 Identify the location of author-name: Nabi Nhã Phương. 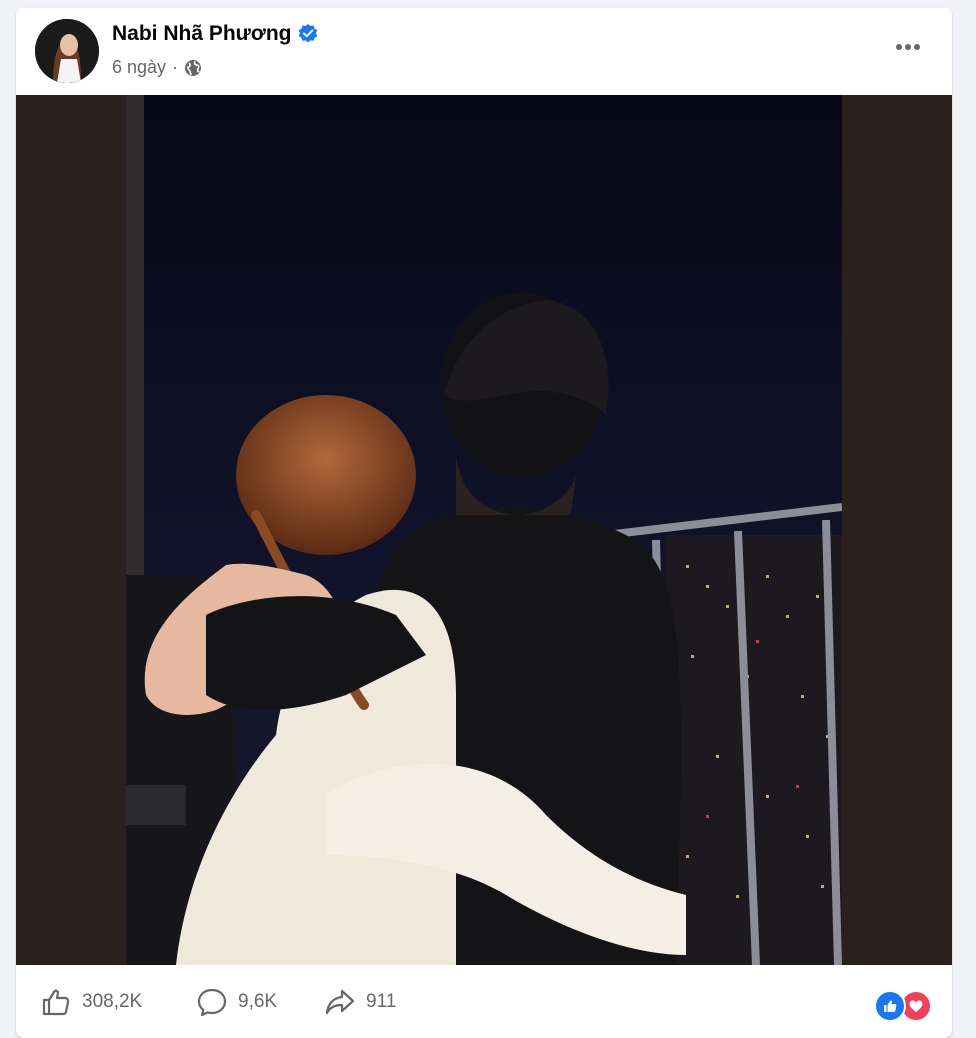
(215, 34).